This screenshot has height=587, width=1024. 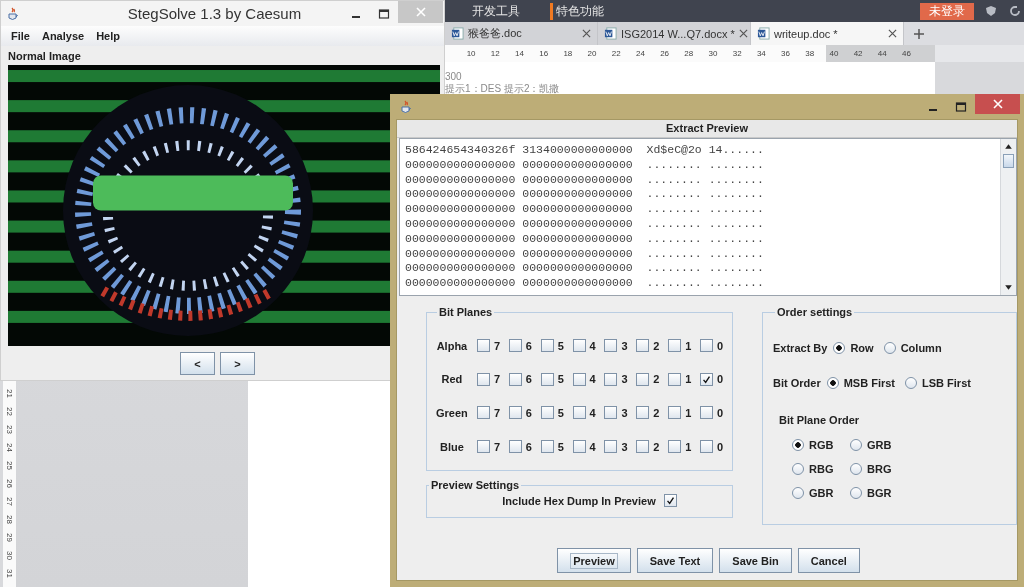 I want to click on ruler-number: 40, so click(x=834, y=53).